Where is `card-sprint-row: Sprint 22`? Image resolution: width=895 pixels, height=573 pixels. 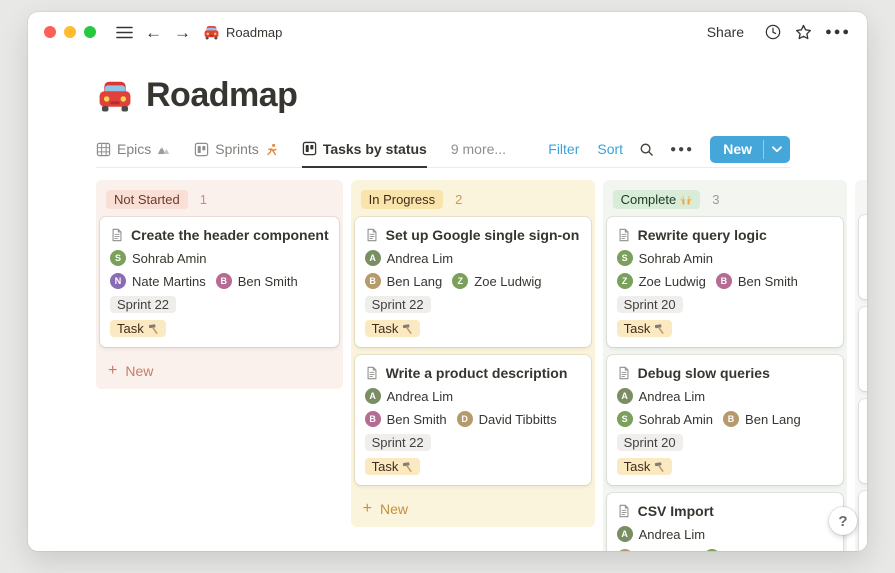
card-sprint-row: Sprint 22 is located at coordinates (472, 304).